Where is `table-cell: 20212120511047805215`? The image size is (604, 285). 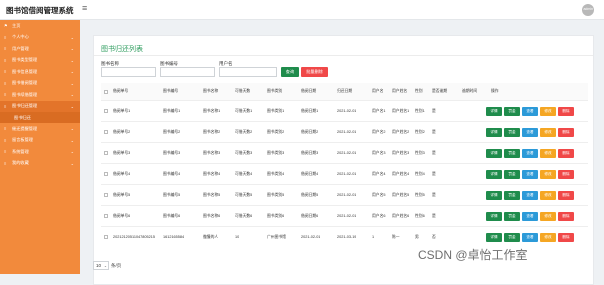
table-cell: 20212120511047805215 is located at coordinates (134, 237).